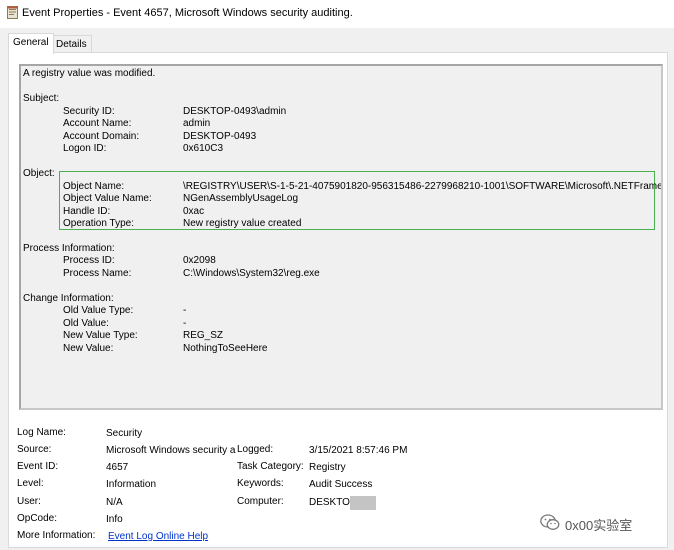 This screenshot has width=674, height=550. Describe the element at coordinates (31, 43) in the screenshot. I see `tab-general: General` at that location.